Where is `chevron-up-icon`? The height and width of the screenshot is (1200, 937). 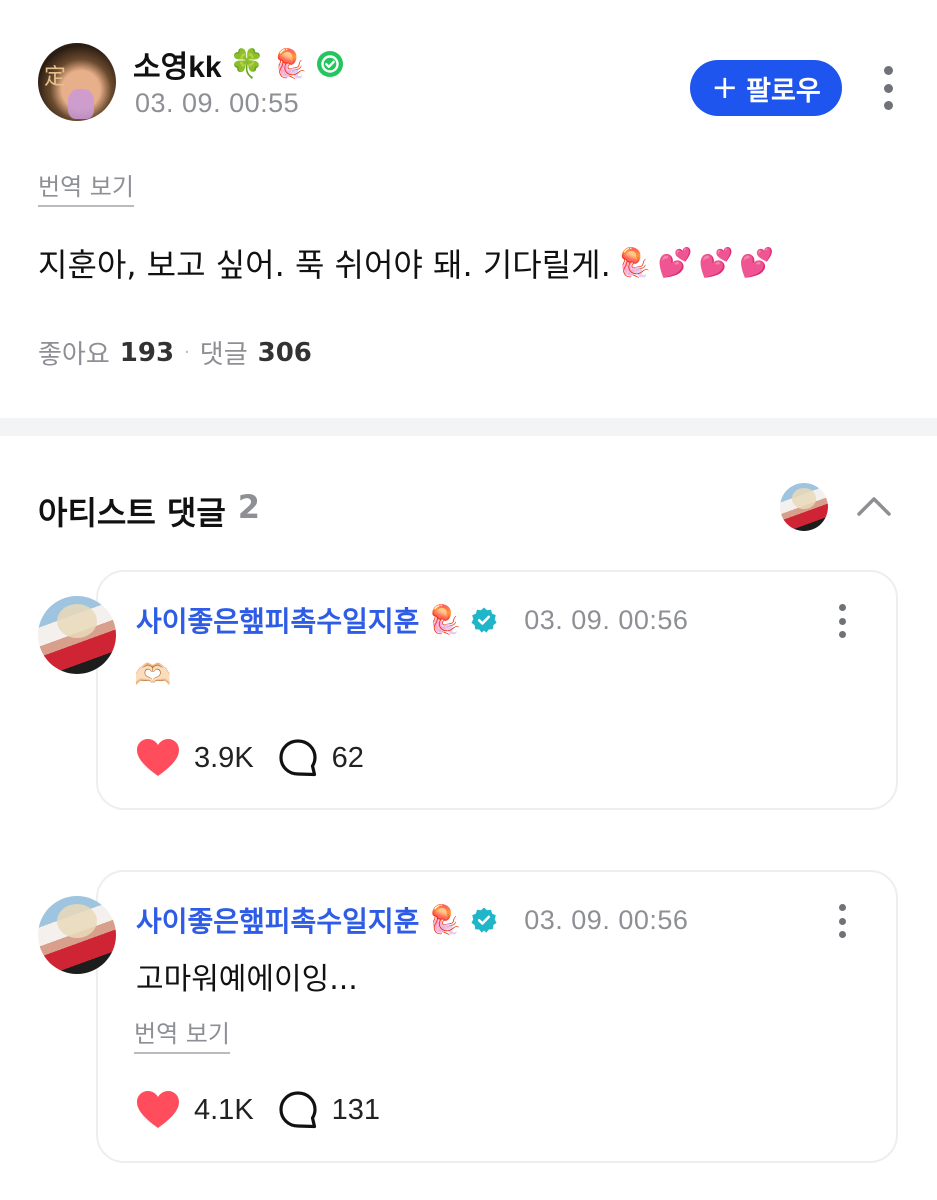 chevron-up-icon is located at coordinates (874, 506).